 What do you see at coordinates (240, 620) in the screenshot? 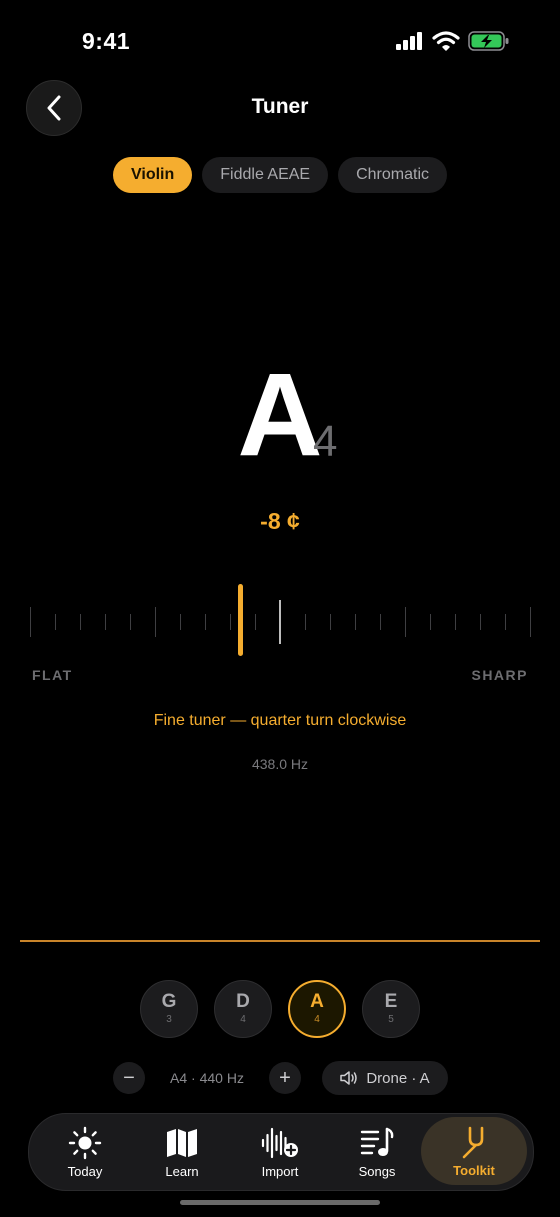
I see `tuning-needle` at bounding box center [240, 620].